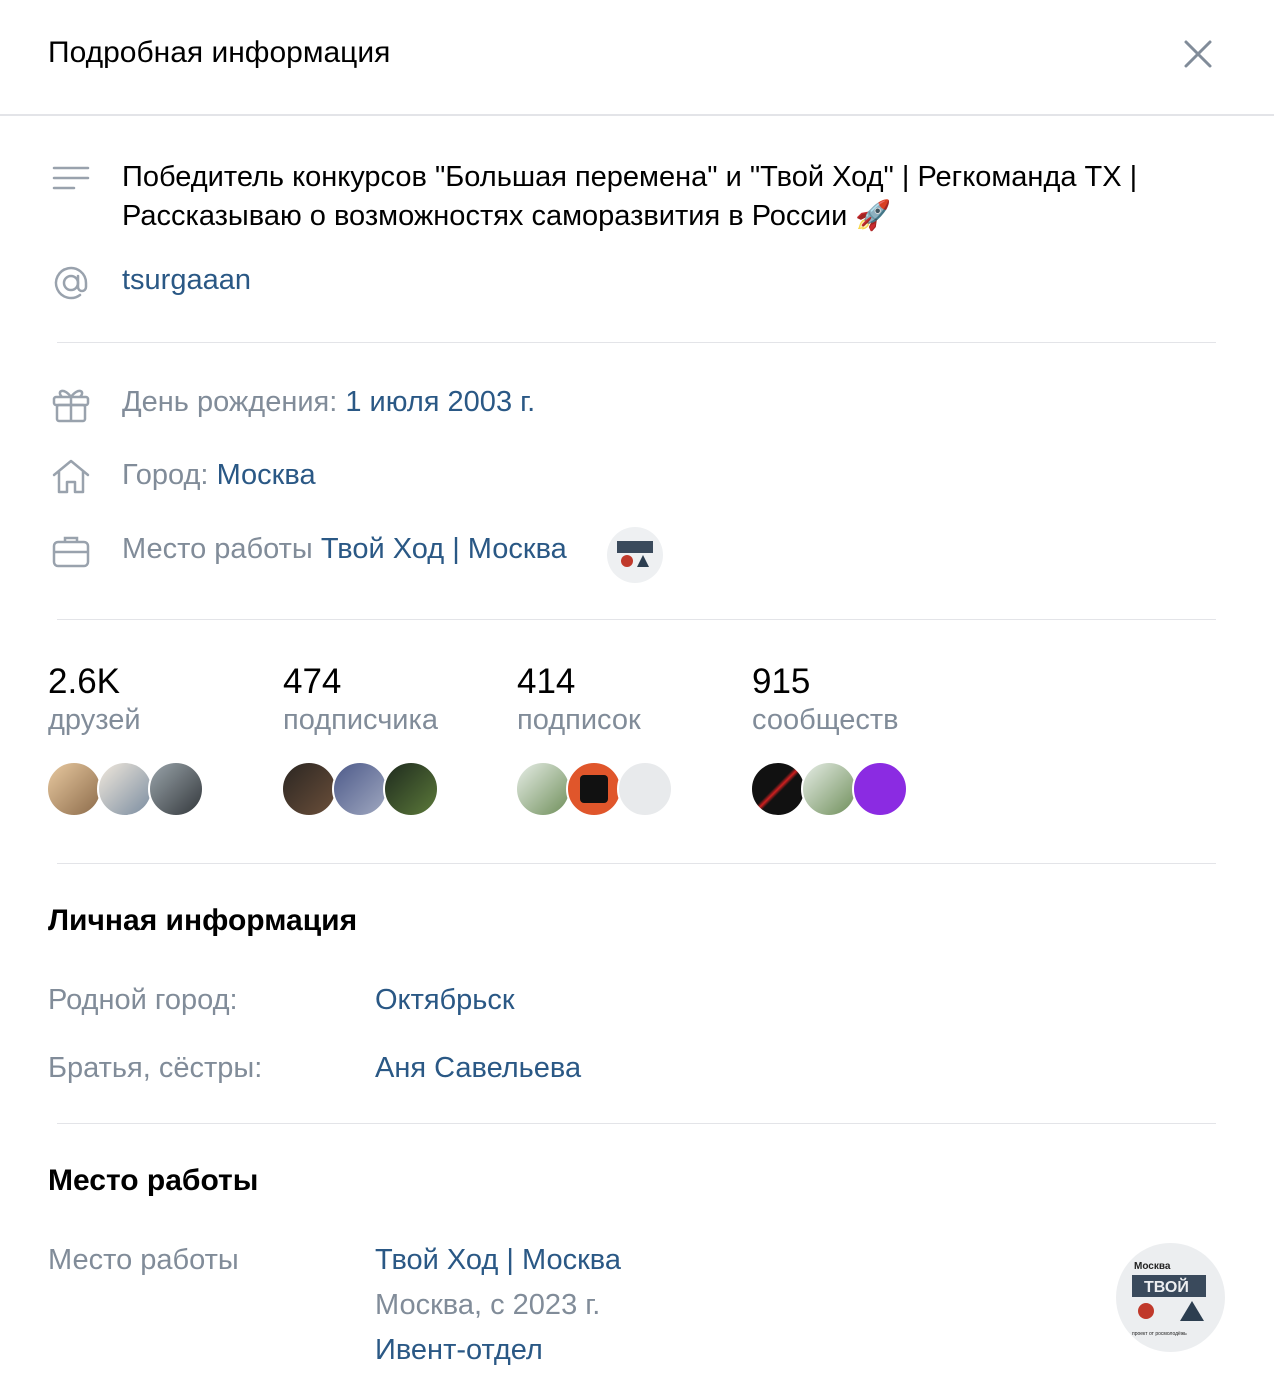 The height and width of the screenshot is (1377, 1274). What do you see at coordinates (440, 402) in the screenshot?
I see `birthday-value: 1 июля 2003 г.` at bounding box center [440, 402].